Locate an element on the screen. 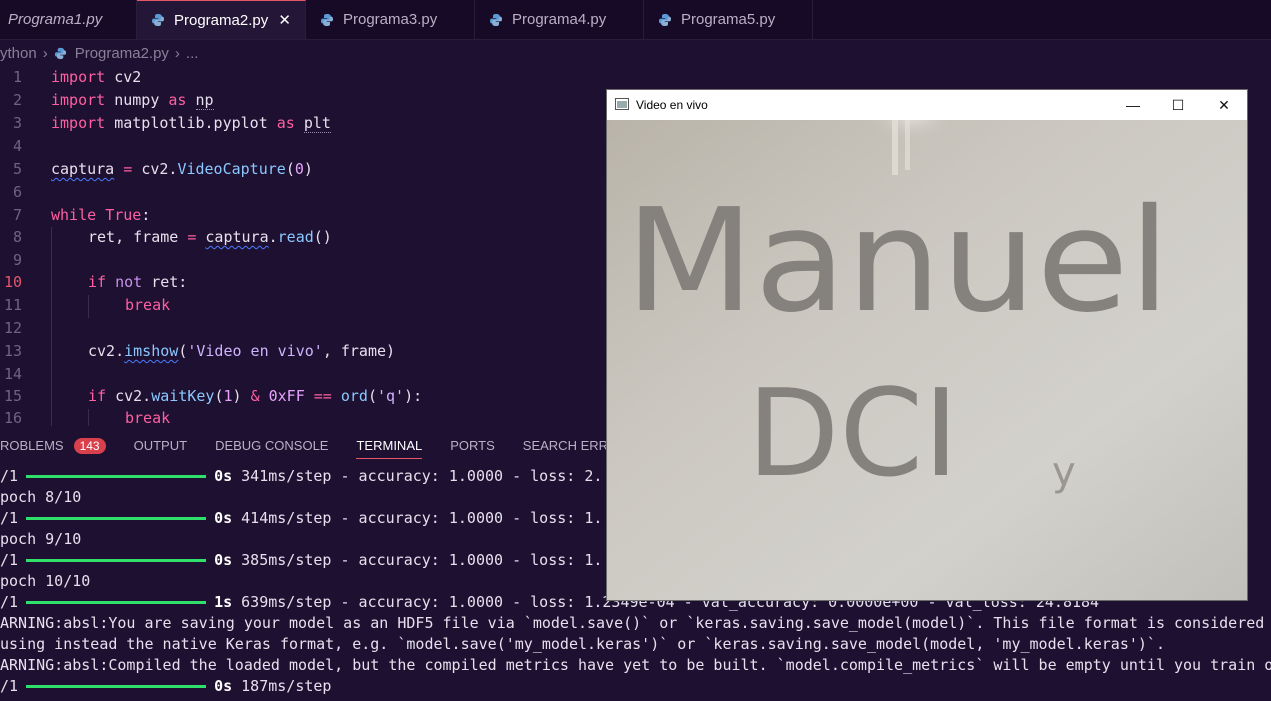 The height and width of the screenshot is (701, 1271). code-line: import cv2 is located at coordinates (96, 77).